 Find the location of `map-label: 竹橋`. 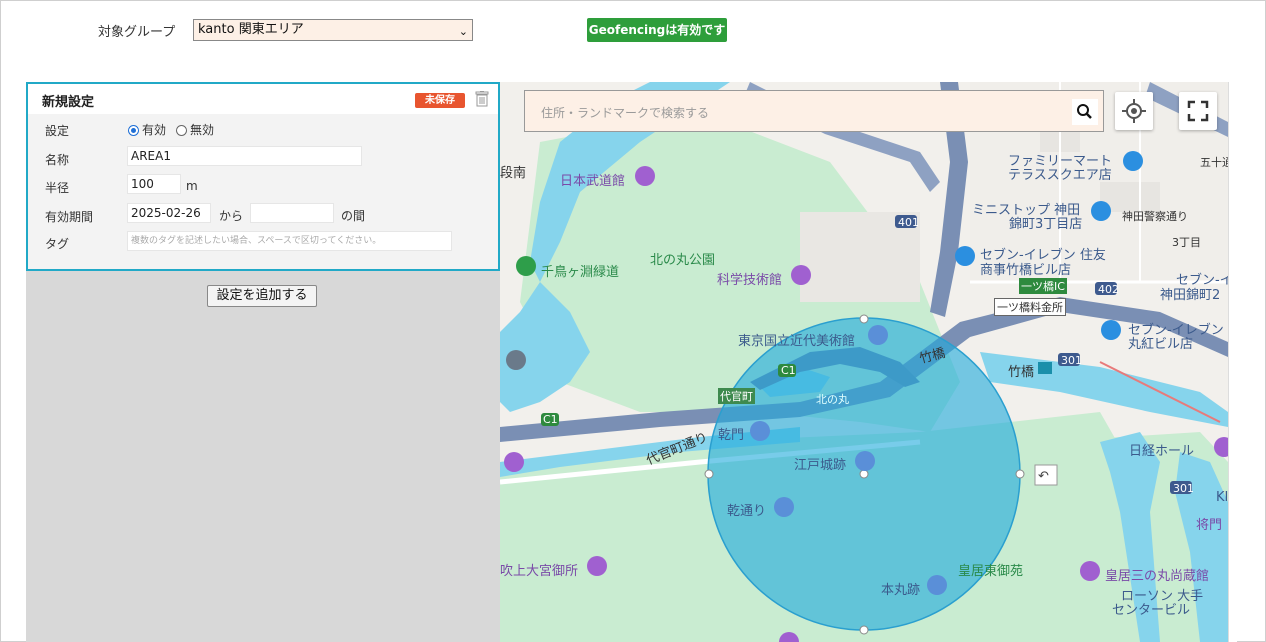

map-label: 竹橋 is located at coordinates (1021, 372).